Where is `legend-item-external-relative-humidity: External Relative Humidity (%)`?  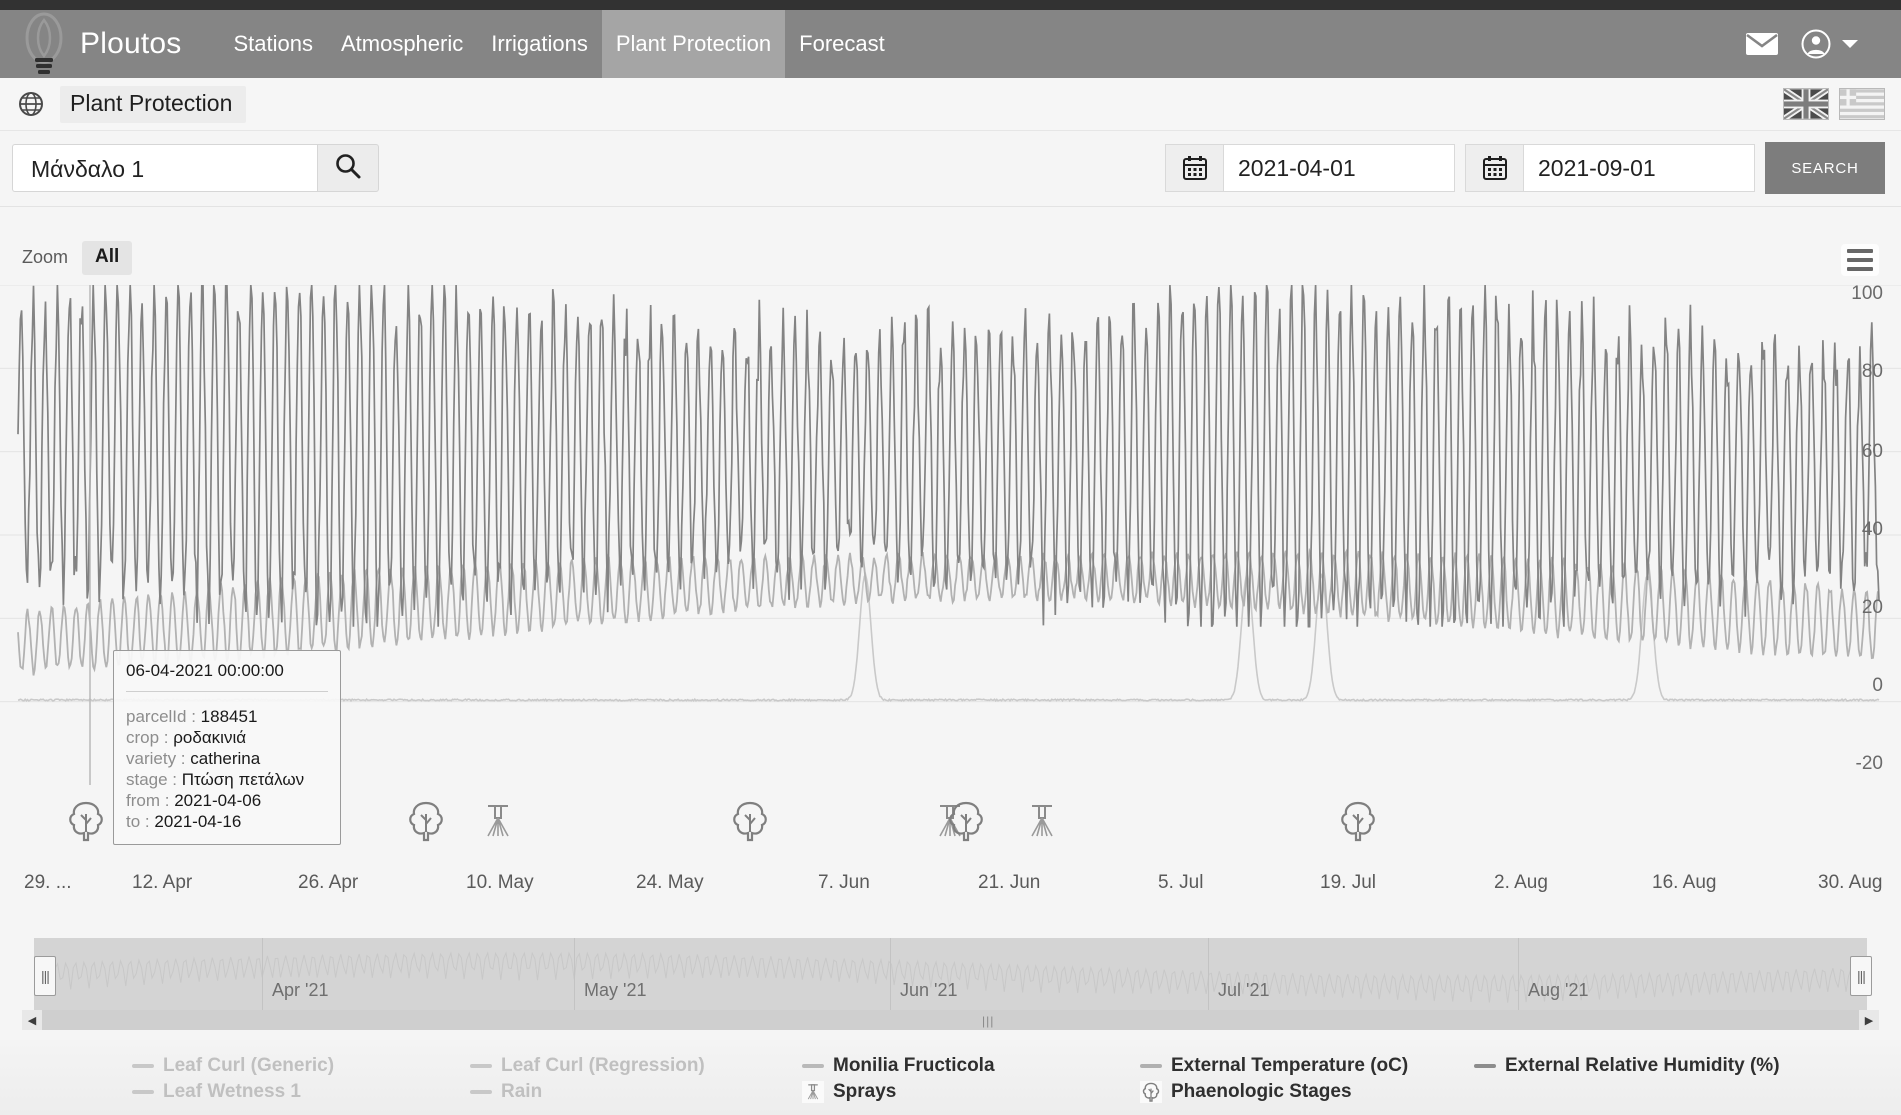 legend-item-external-relative-humidity: External Relative Humidity (%) is located at coordinates (1627, 1066).